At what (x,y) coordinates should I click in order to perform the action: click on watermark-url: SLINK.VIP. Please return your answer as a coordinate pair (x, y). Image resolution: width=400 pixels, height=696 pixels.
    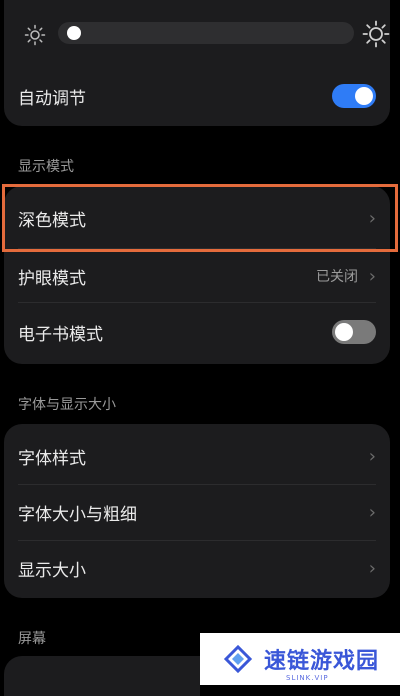
    Looking at the image, I should click on (307, 678).